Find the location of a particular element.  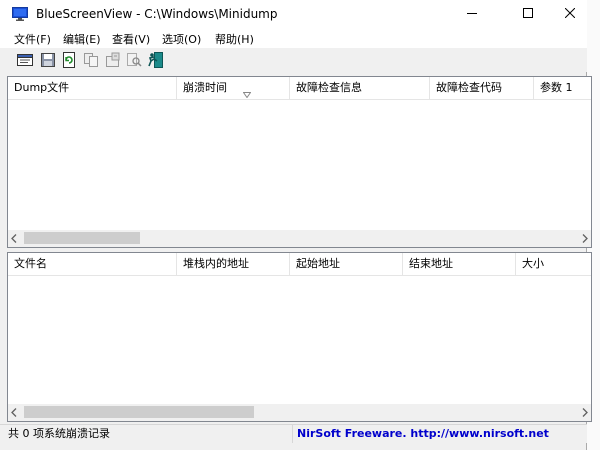

minimize-icon is located at coordinates (472, 14).